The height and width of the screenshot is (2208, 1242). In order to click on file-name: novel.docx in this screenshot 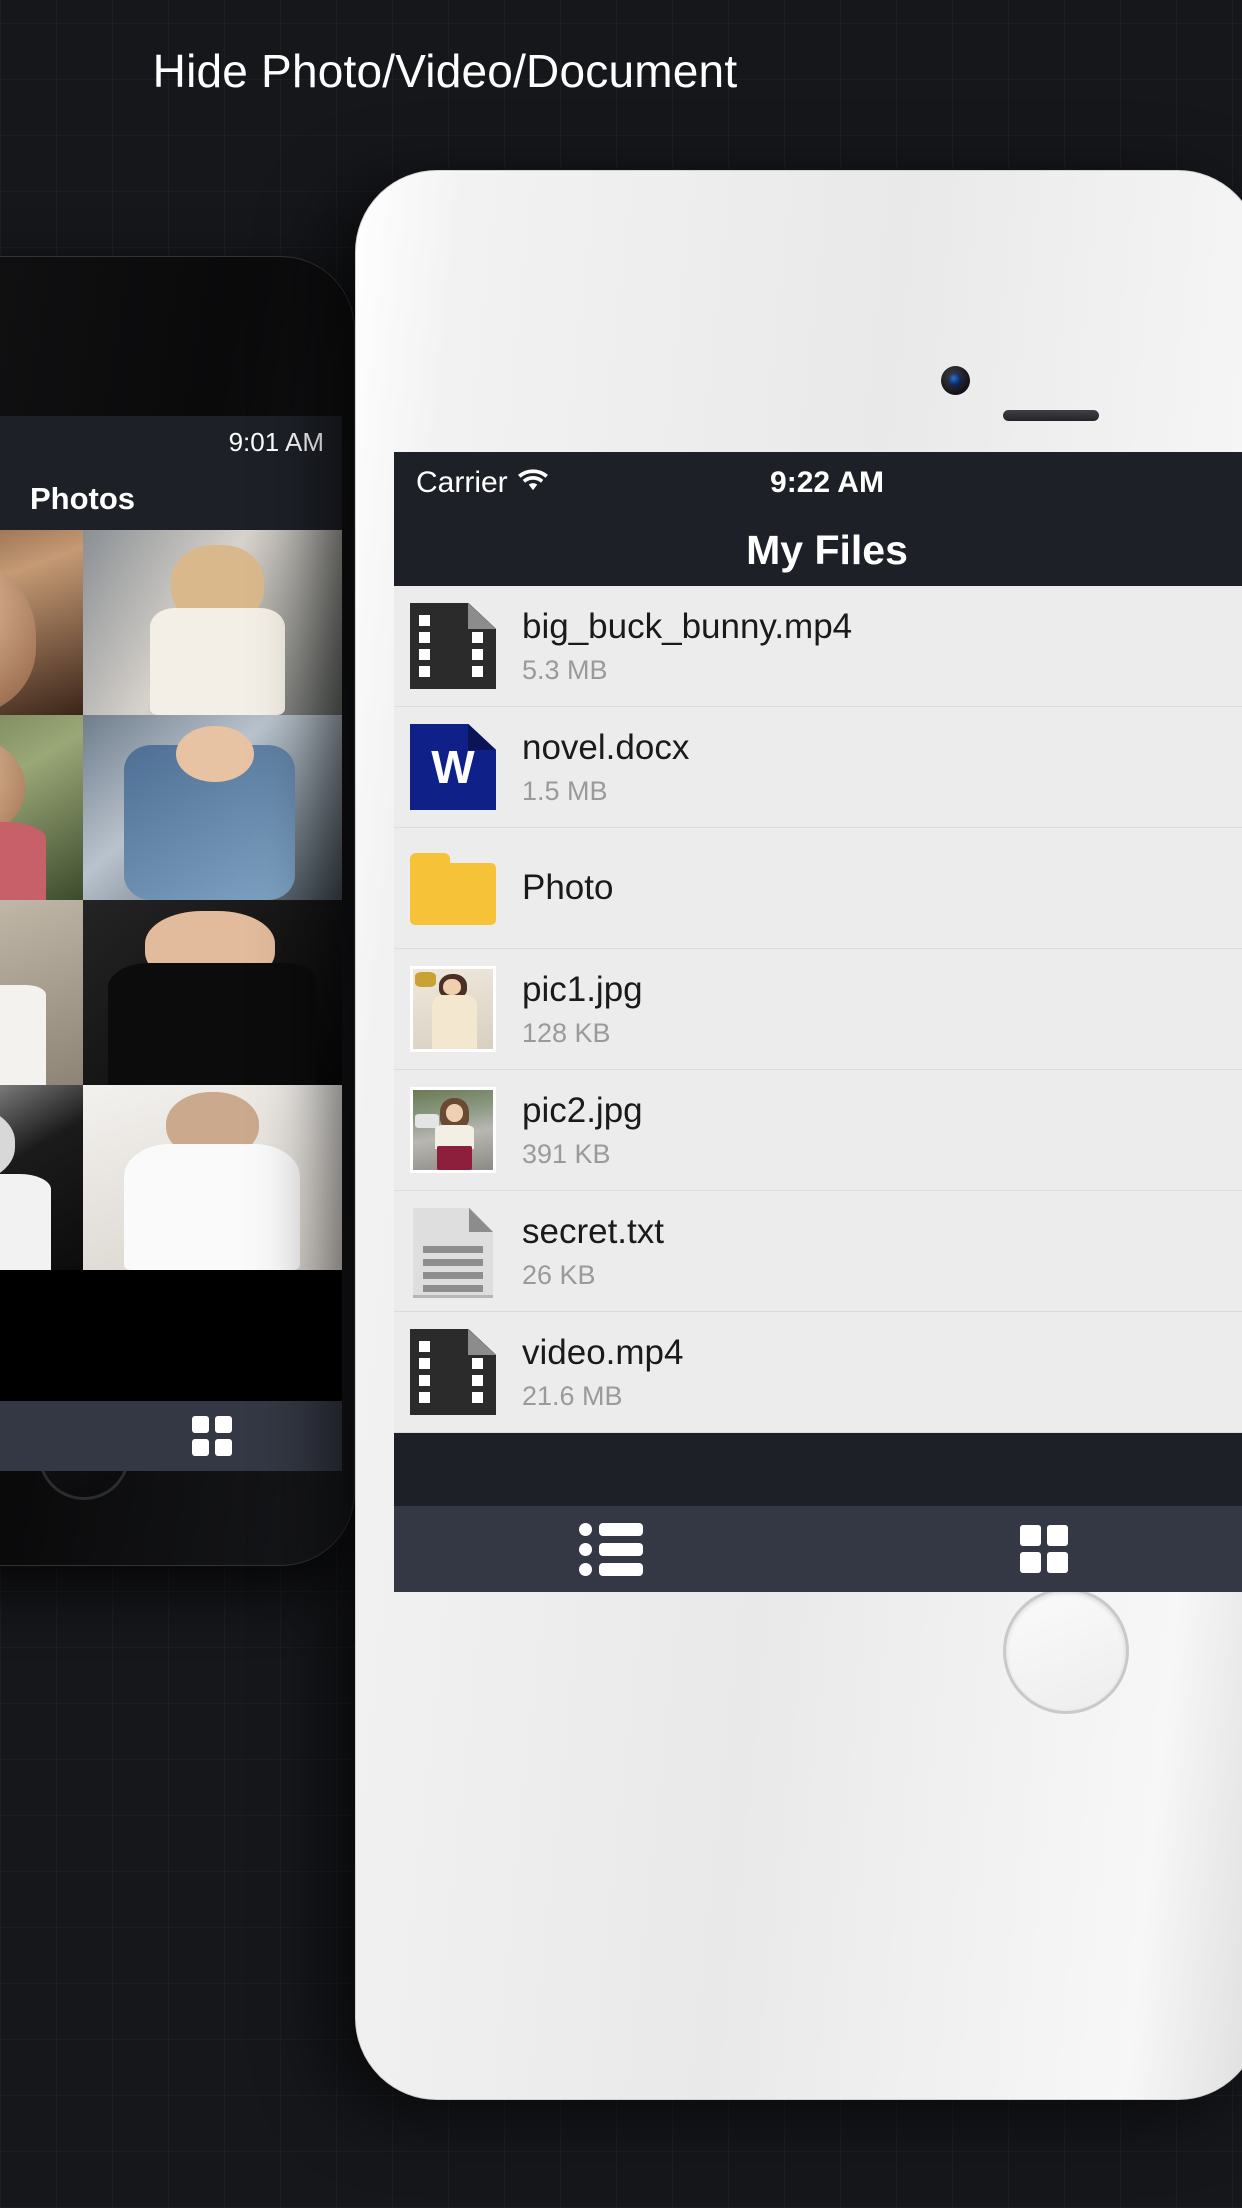, I will do `click(606, 747)`.